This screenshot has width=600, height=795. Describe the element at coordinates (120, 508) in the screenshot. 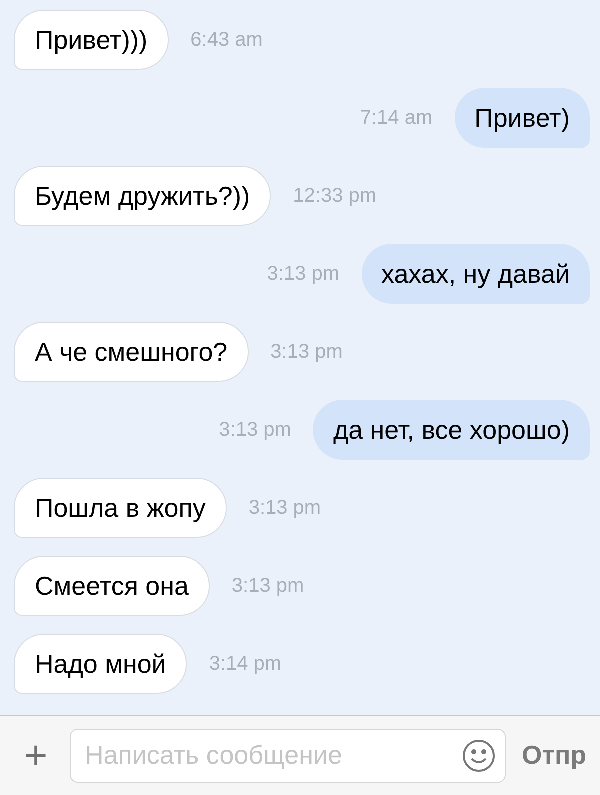

I see `message-bubble: Пошла в жопу` at that location.